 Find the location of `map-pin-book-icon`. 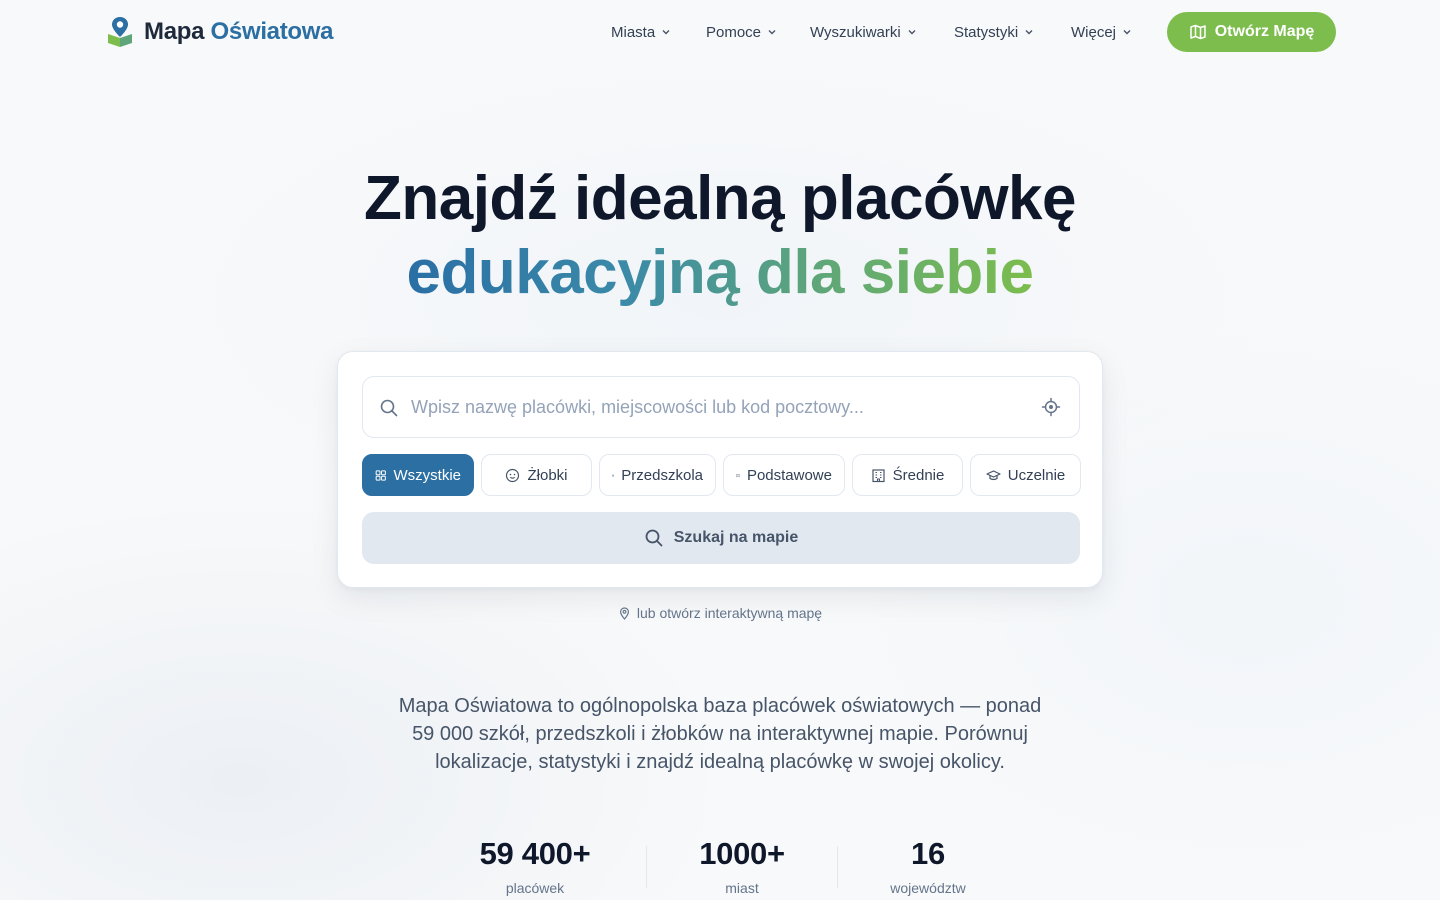

map-pin-book-icon is located at coordinates (120, 32).